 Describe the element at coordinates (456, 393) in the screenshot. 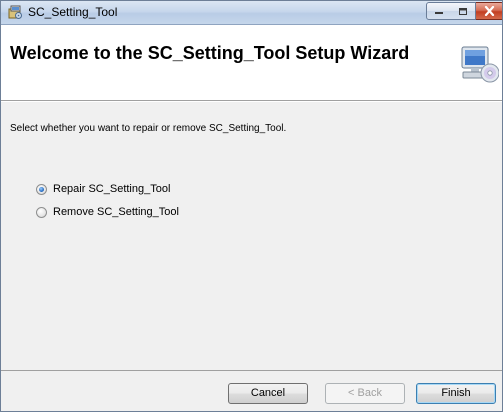

I see `finish-button: Finish` at that location.